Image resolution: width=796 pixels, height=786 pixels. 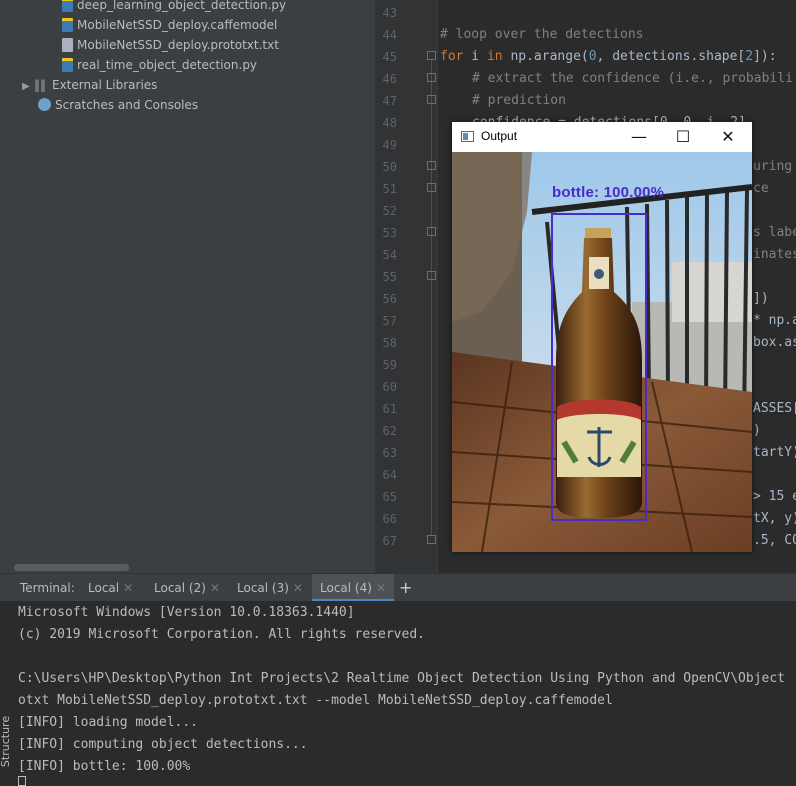 What do you see at coordinates (389, 189) in the screenshot?
I see `line-number: 51` at bounding box center [389, 189].